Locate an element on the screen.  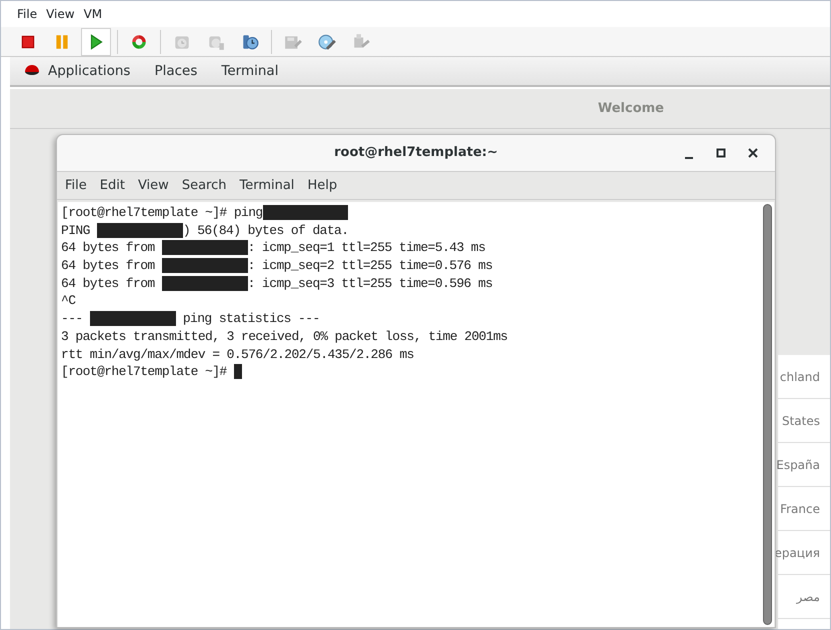
terminal-text: ^C is located at coordinates (68, 301).